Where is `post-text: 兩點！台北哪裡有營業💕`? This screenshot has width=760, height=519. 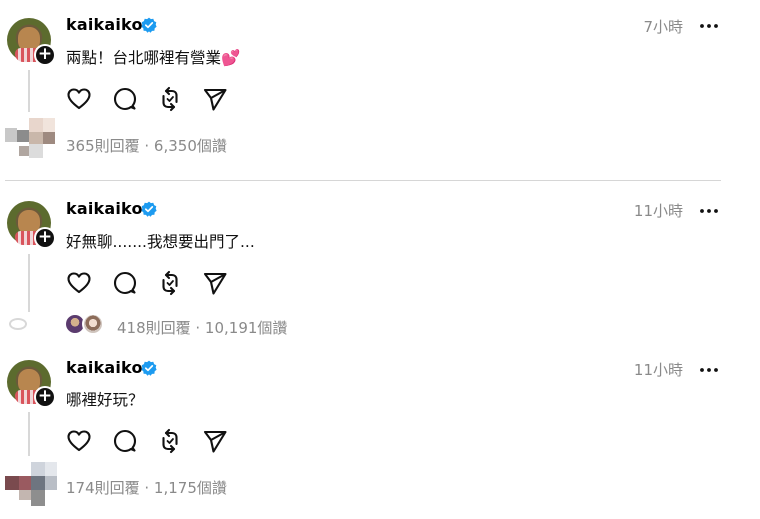 post-text: 兩點！台北哪裡有營業💕 is located at coordinates (153, 57).